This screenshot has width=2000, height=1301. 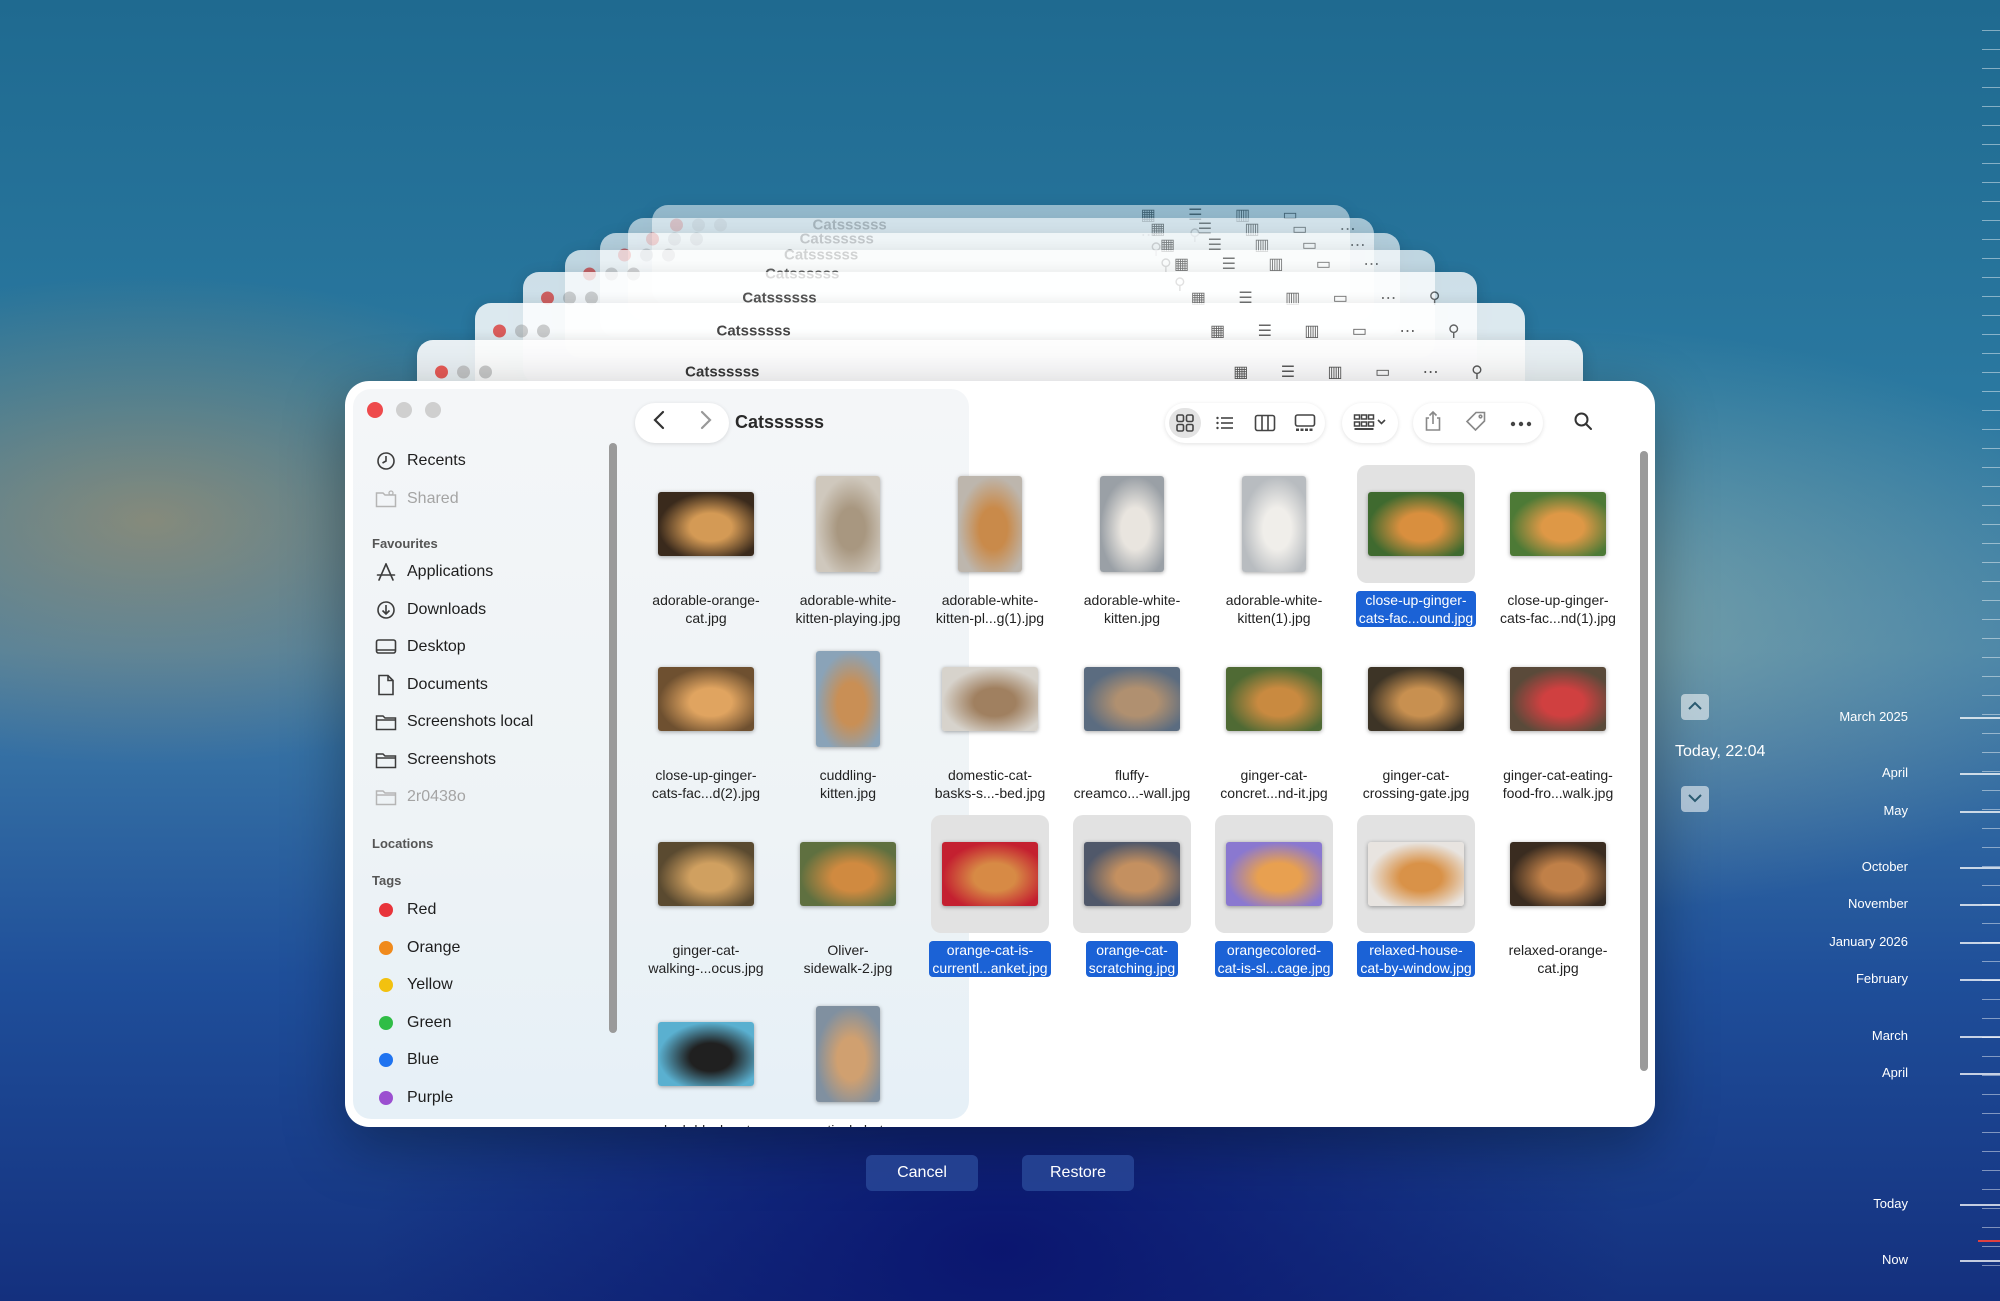 I want to click on sidebar-tag-orange: Orange, so click(x=417, y=948).